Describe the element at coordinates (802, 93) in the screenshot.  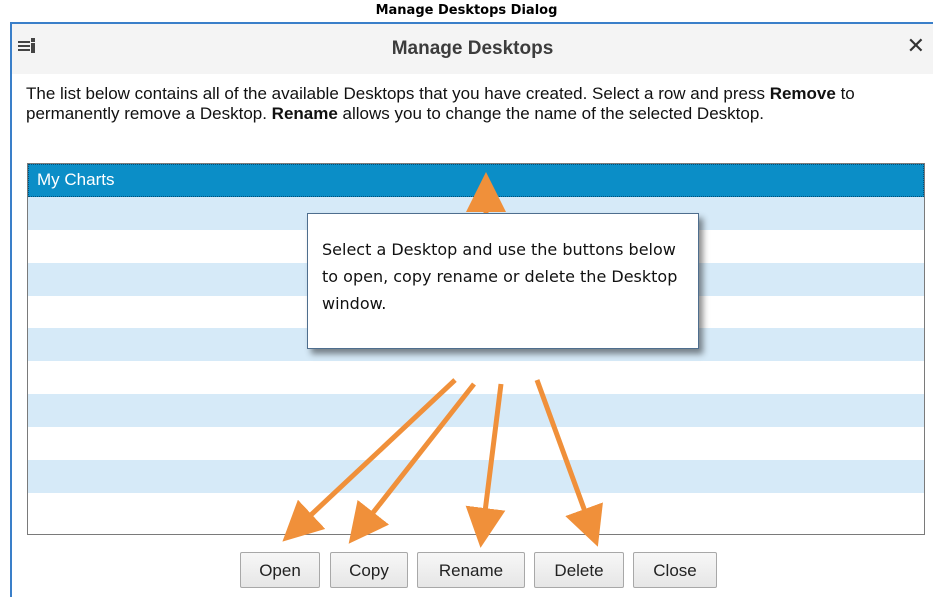
I see `remove-keyword: Remove` at that location.